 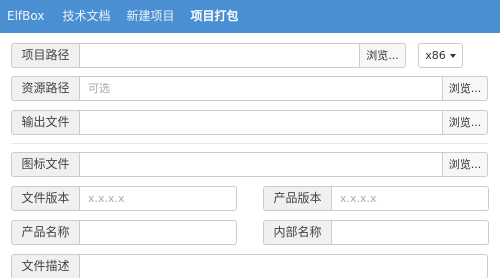 What do you see at coordinates (45, 164) in the screenshot?
I see `icon-file-label: 图标文件` at bounding box center [45, 164].